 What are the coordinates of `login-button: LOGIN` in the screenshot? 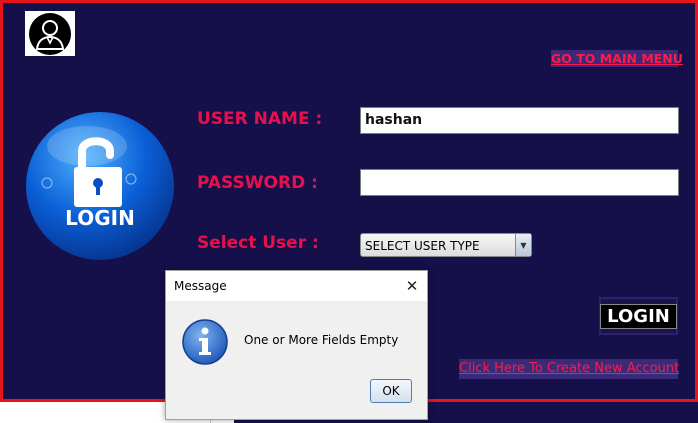 It's located at (638, 316).